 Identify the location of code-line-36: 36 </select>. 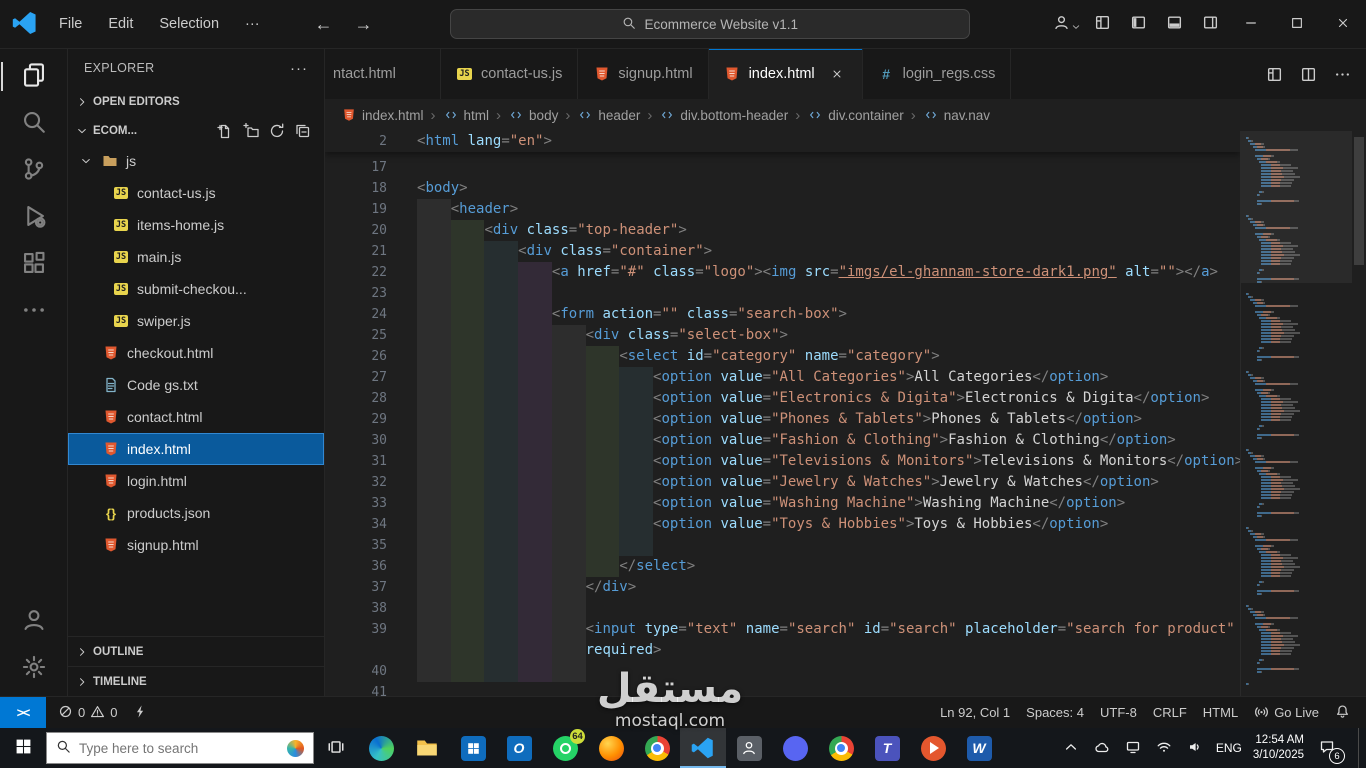
(782, 566).